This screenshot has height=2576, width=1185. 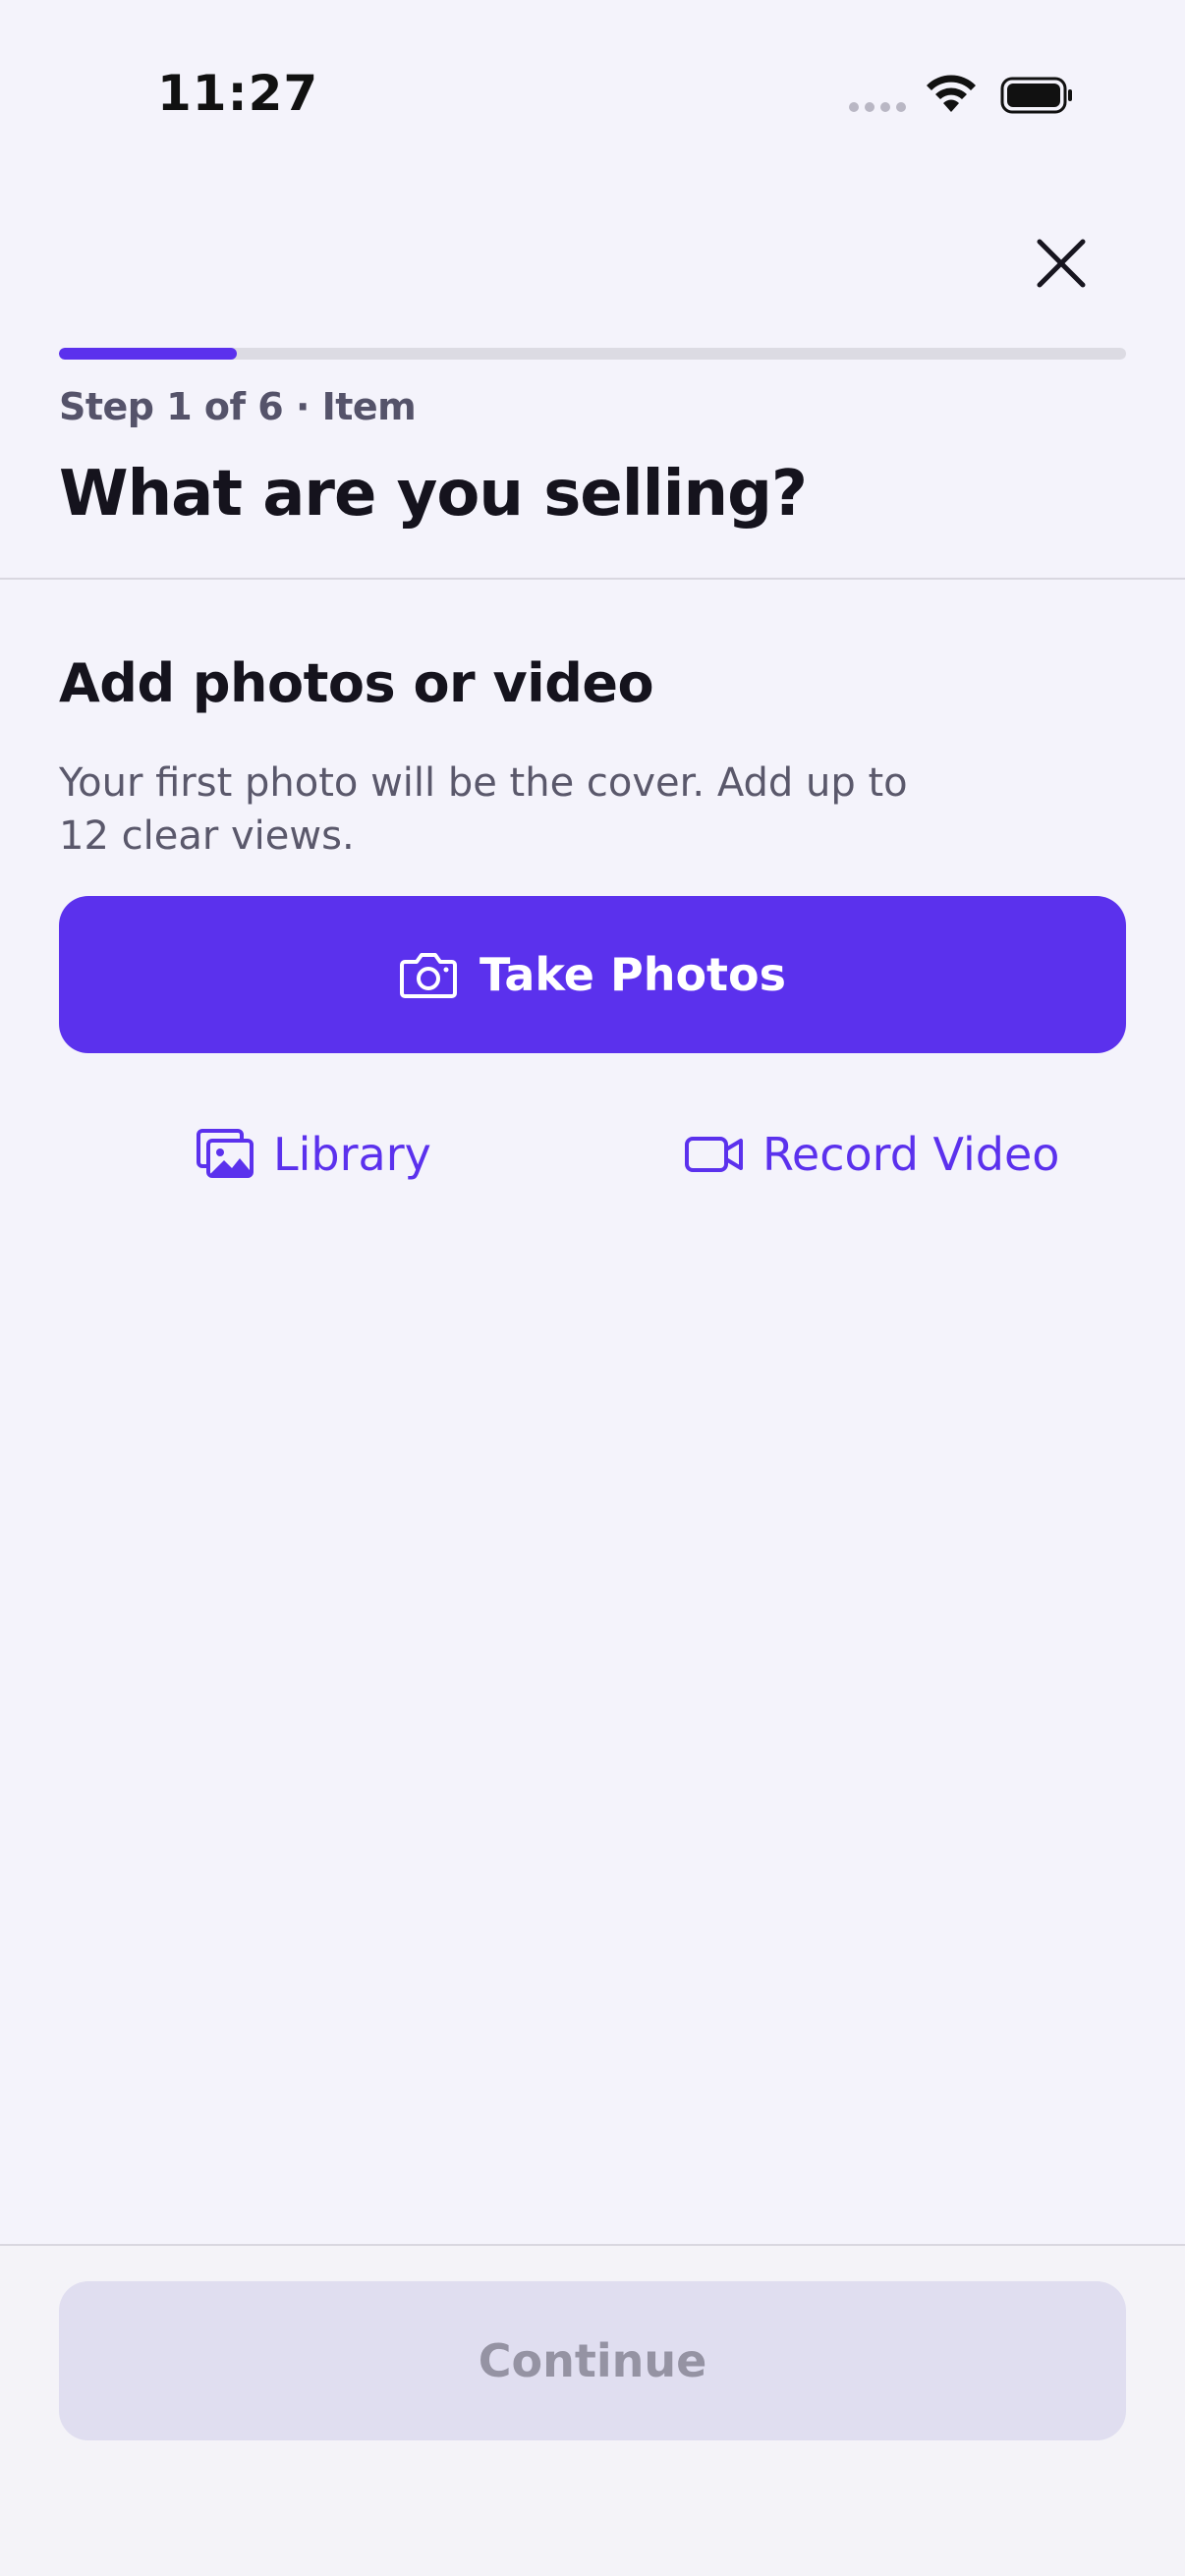 I want to click on page-title: What are you selling?, so click(x=434, y=494).